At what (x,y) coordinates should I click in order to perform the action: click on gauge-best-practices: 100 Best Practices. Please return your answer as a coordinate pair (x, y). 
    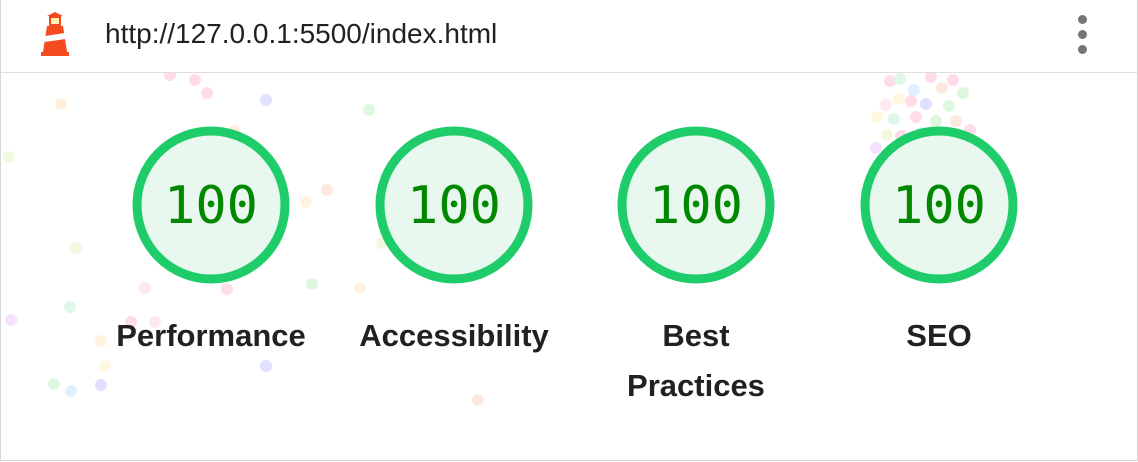
    Looking at the image, I should click on (696, 268).